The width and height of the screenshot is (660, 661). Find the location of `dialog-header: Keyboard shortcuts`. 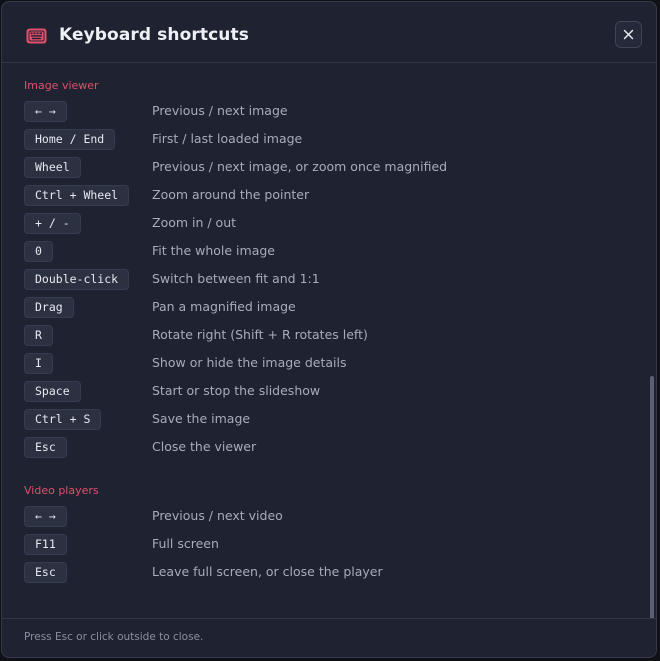

dialog-header: Keyboard shortcuts is located at coordinates (329, 32).